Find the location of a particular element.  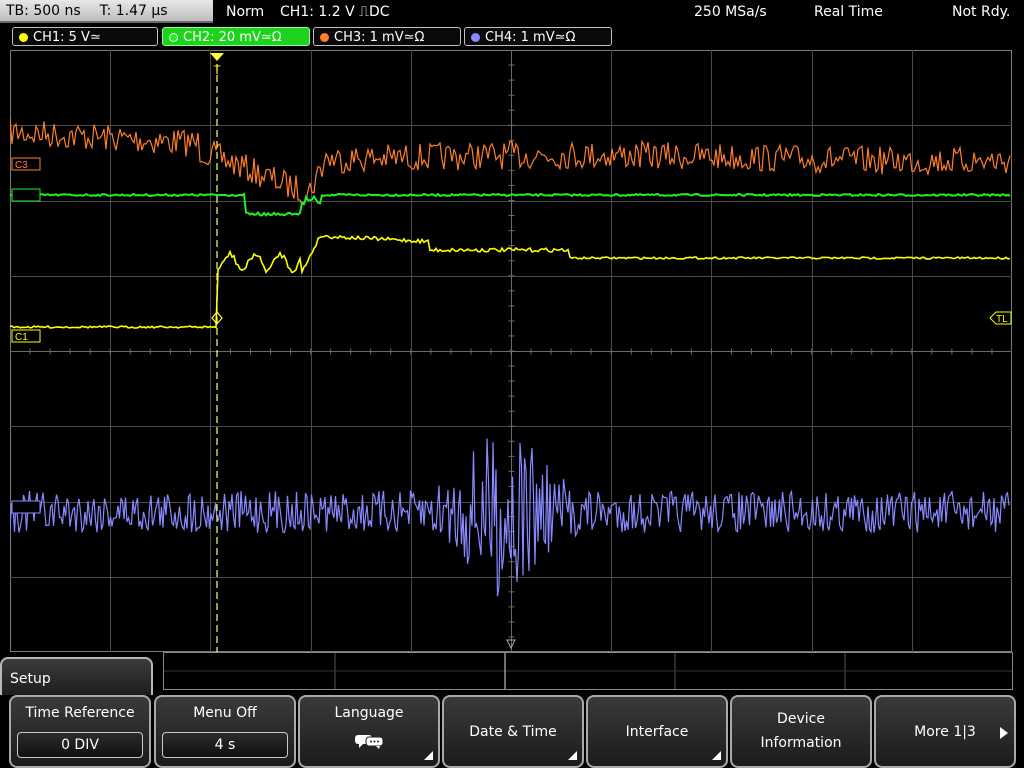

menu-off-label: Menu Off is located at coordinates (225, 713).